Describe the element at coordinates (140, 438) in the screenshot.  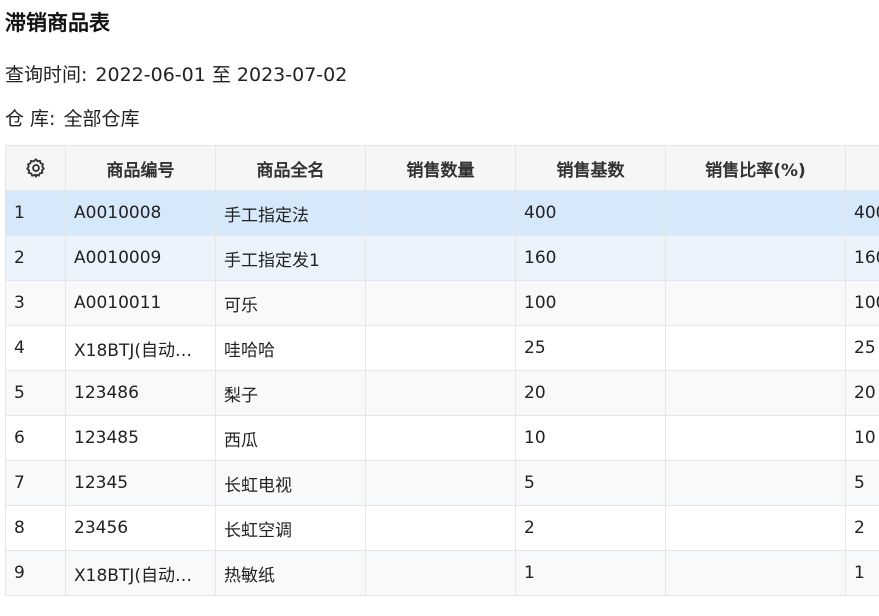
I see `cell-code: 123485` at that location.